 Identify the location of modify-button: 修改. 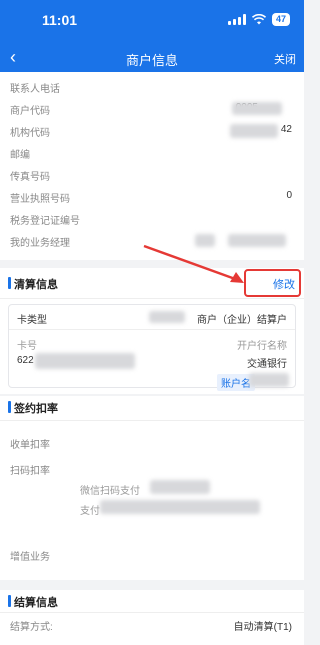
(284, 284).